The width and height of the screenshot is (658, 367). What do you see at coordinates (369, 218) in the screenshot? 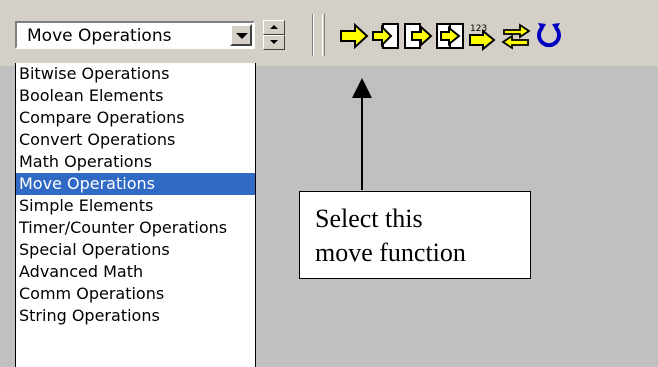
I see `callout-line-1: Select this` at bounding box center [369, 218].